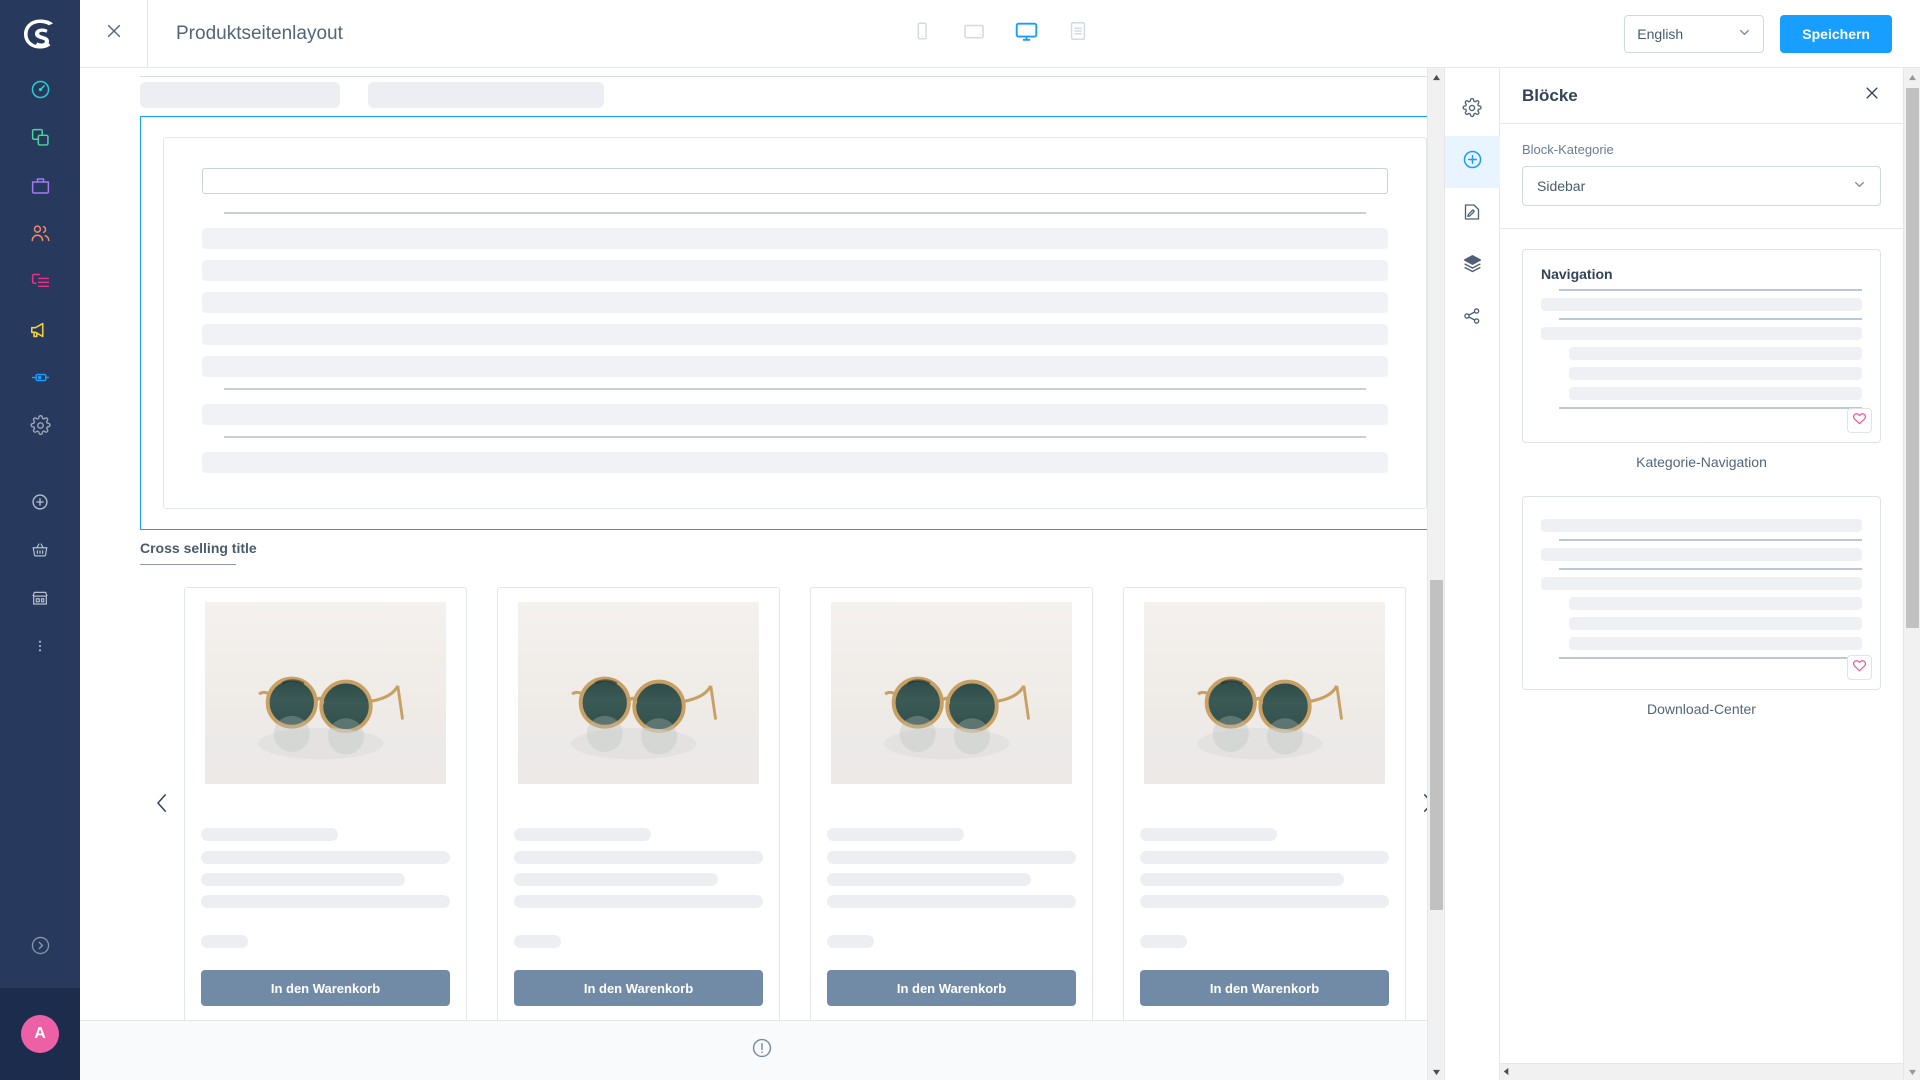 The width and height of the screenshot is (1920, 1080). I want to click on canvas-scrollbar, so click(1435, 574).